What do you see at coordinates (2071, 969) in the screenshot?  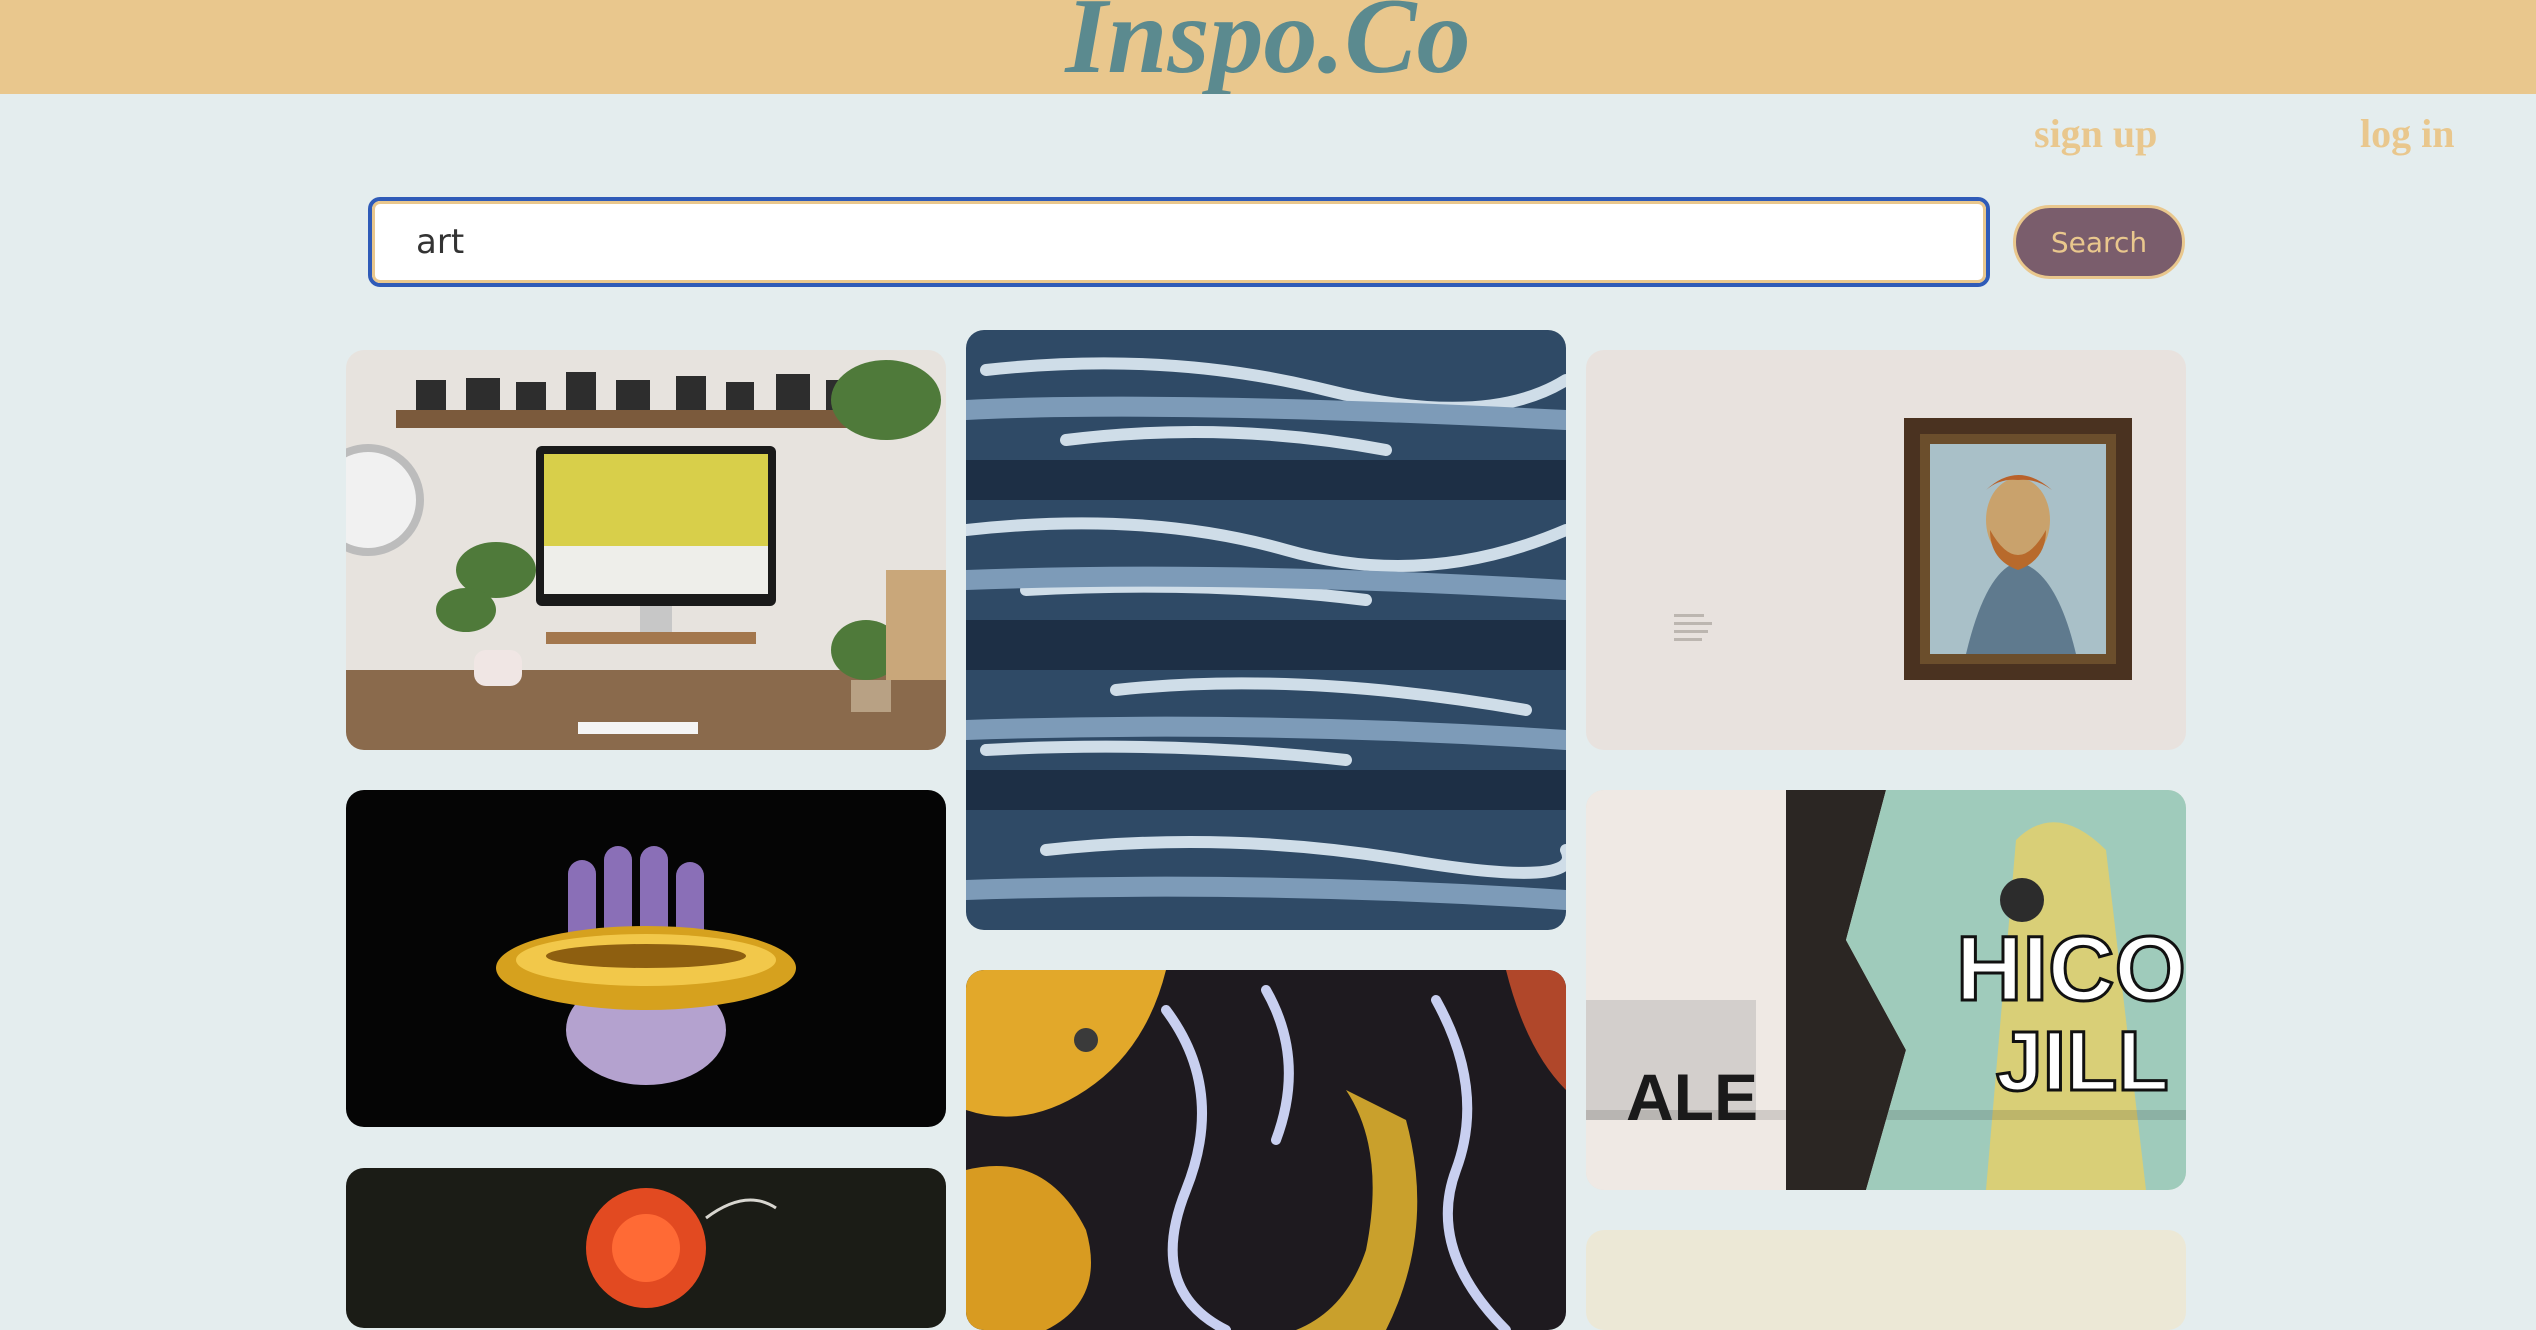 I see `collage-hico-text: HICO` at bounding box center [2071, 969].